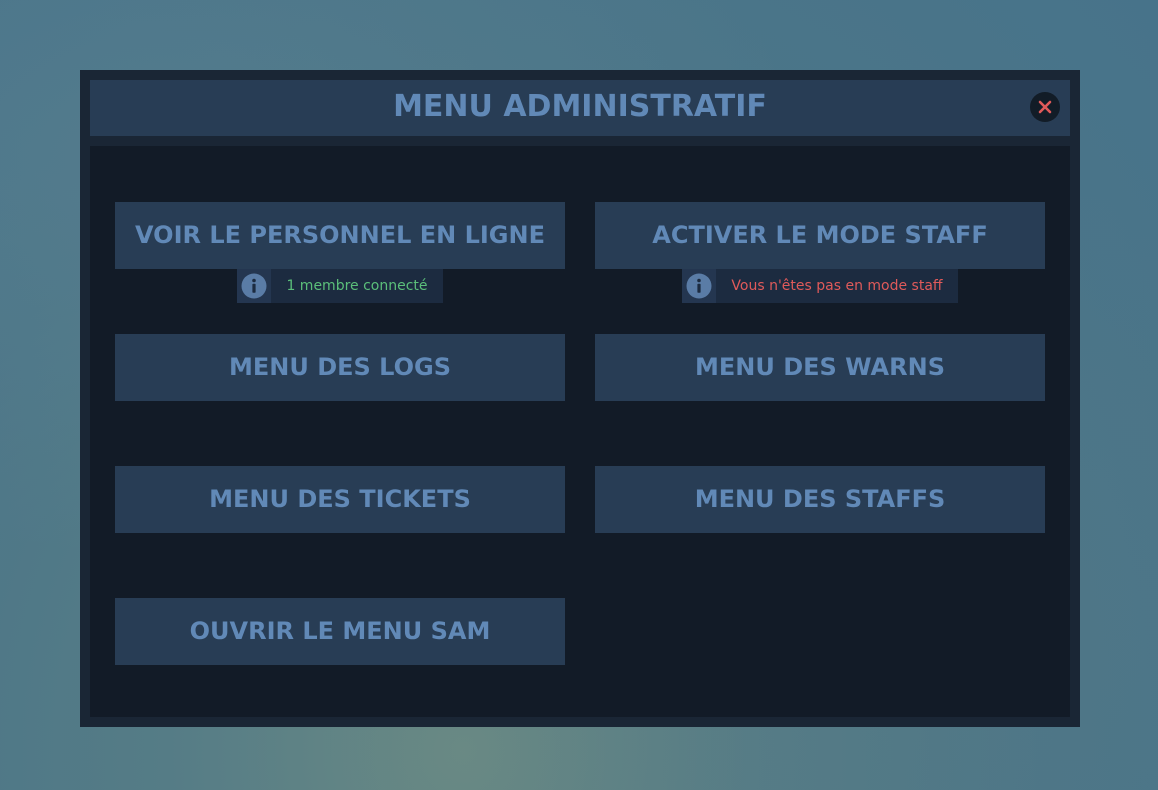 The width and height of the screenshot is (1158, 790). I want to click on staffs-menu-button: MENU DES STAFFS, so click(820, 499).